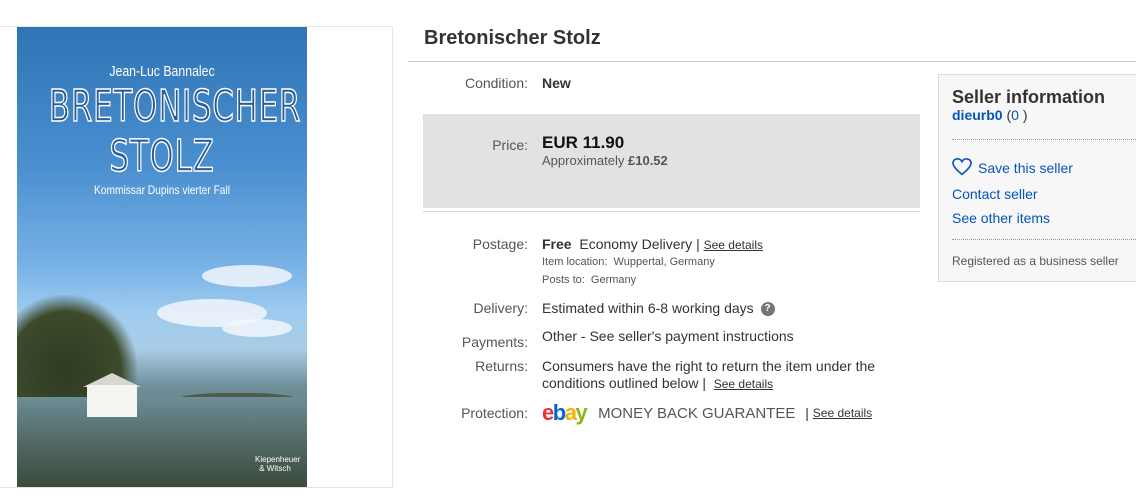 The width and height of the screenshot is (1136, 504). What do you see at coordinates (278, 464) in the screenshot?
I see `cover-publisher: Kiepenheuer & Witsch` at bounding box center [278, 464].